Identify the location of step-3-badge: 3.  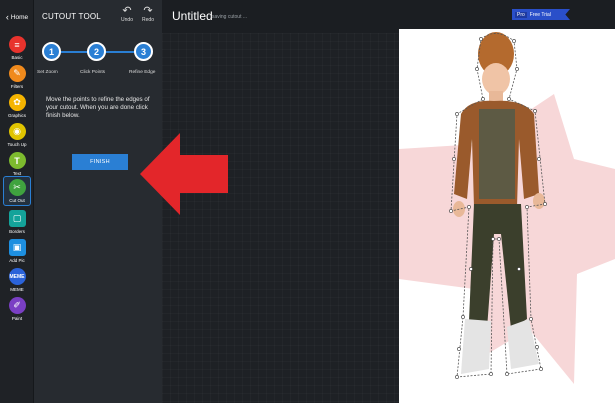
(143, 51).